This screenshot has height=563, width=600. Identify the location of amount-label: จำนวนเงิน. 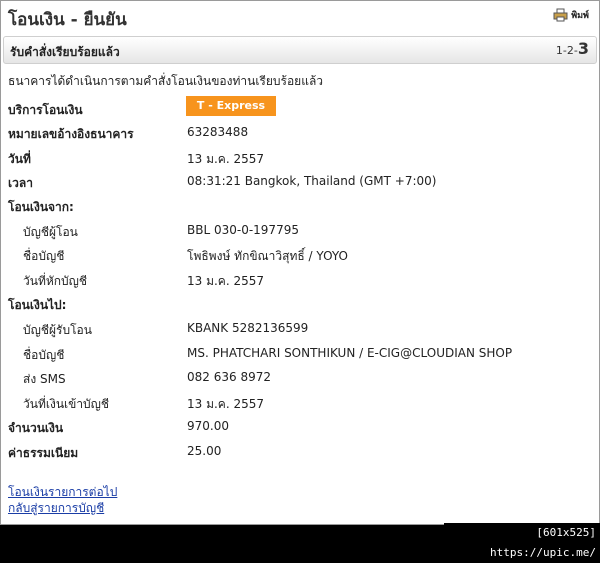
(36, 428).